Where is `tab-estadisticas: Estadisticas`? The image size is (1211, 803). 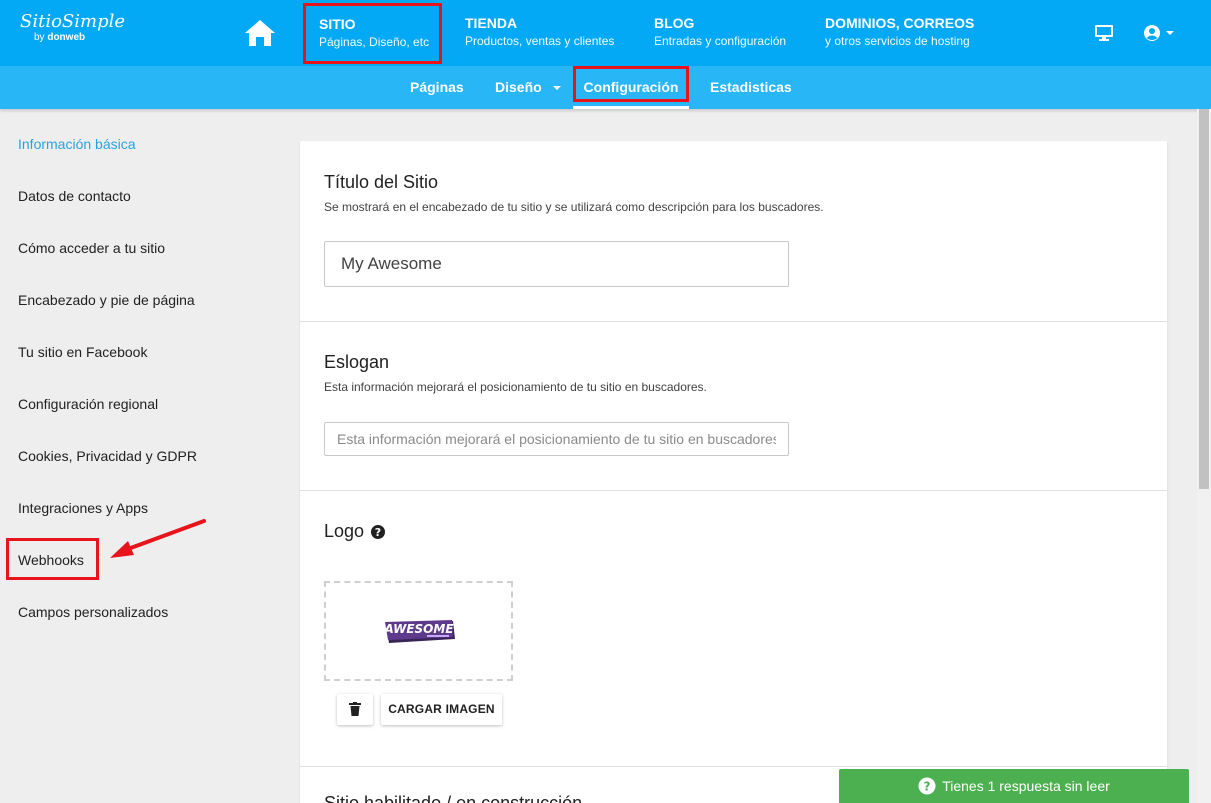
tab-estadisticas: Estadisticas is located at coordinates (751, 87).